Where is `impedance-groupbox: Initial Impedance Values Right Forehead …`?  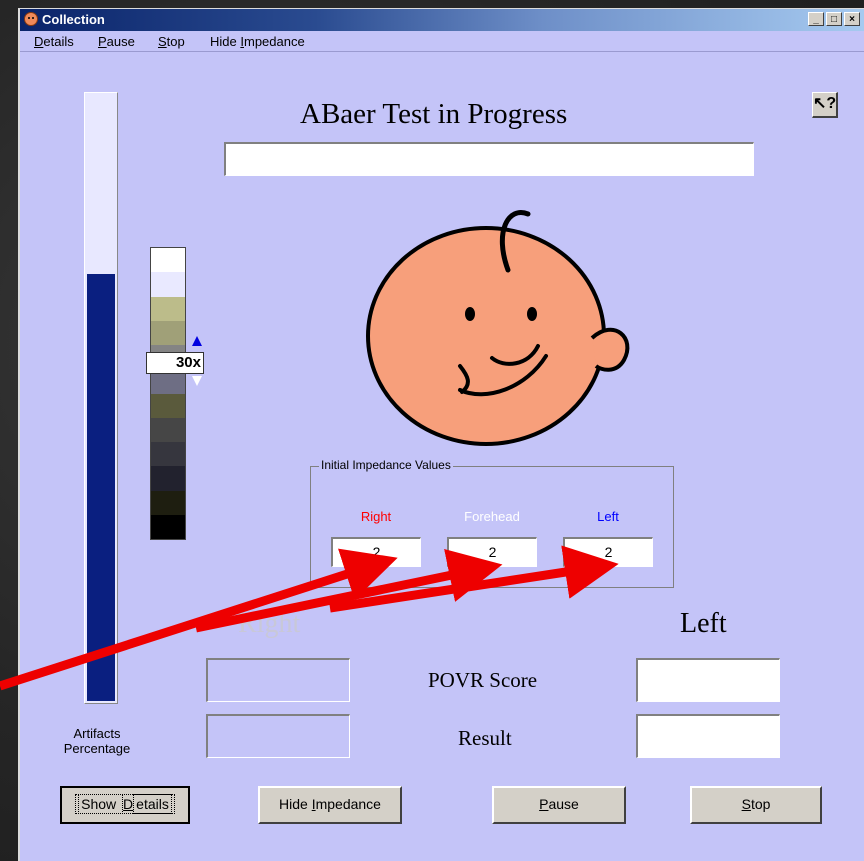 impedance-groupbox: Initial Impedance Values Right Forehead … is located at coordinates (492, 523).